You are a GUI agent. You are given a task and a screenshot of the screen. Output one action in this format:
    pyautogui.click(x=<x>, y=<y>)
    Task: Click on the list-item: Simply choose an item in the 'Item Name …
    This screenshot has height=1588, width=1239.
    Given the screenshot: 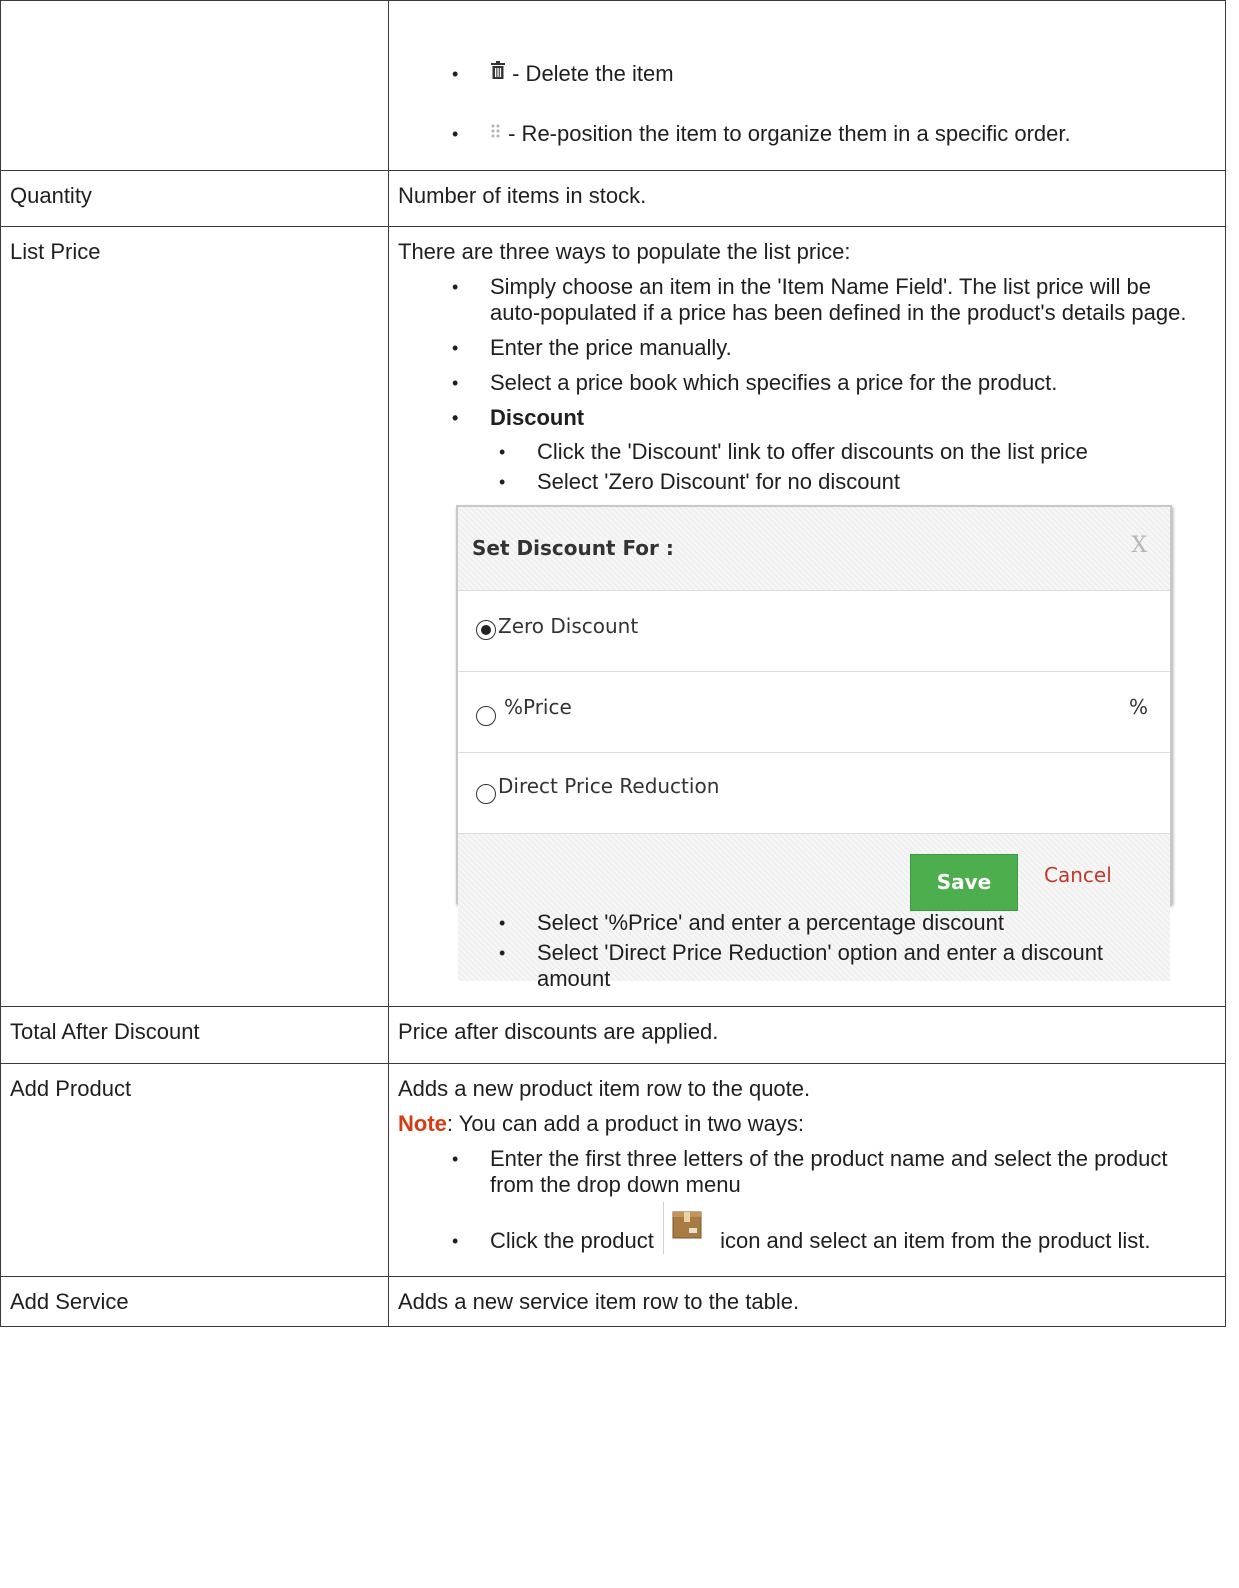 What is the action you would take?
    pyautogui.click(x=806, y=300)
    